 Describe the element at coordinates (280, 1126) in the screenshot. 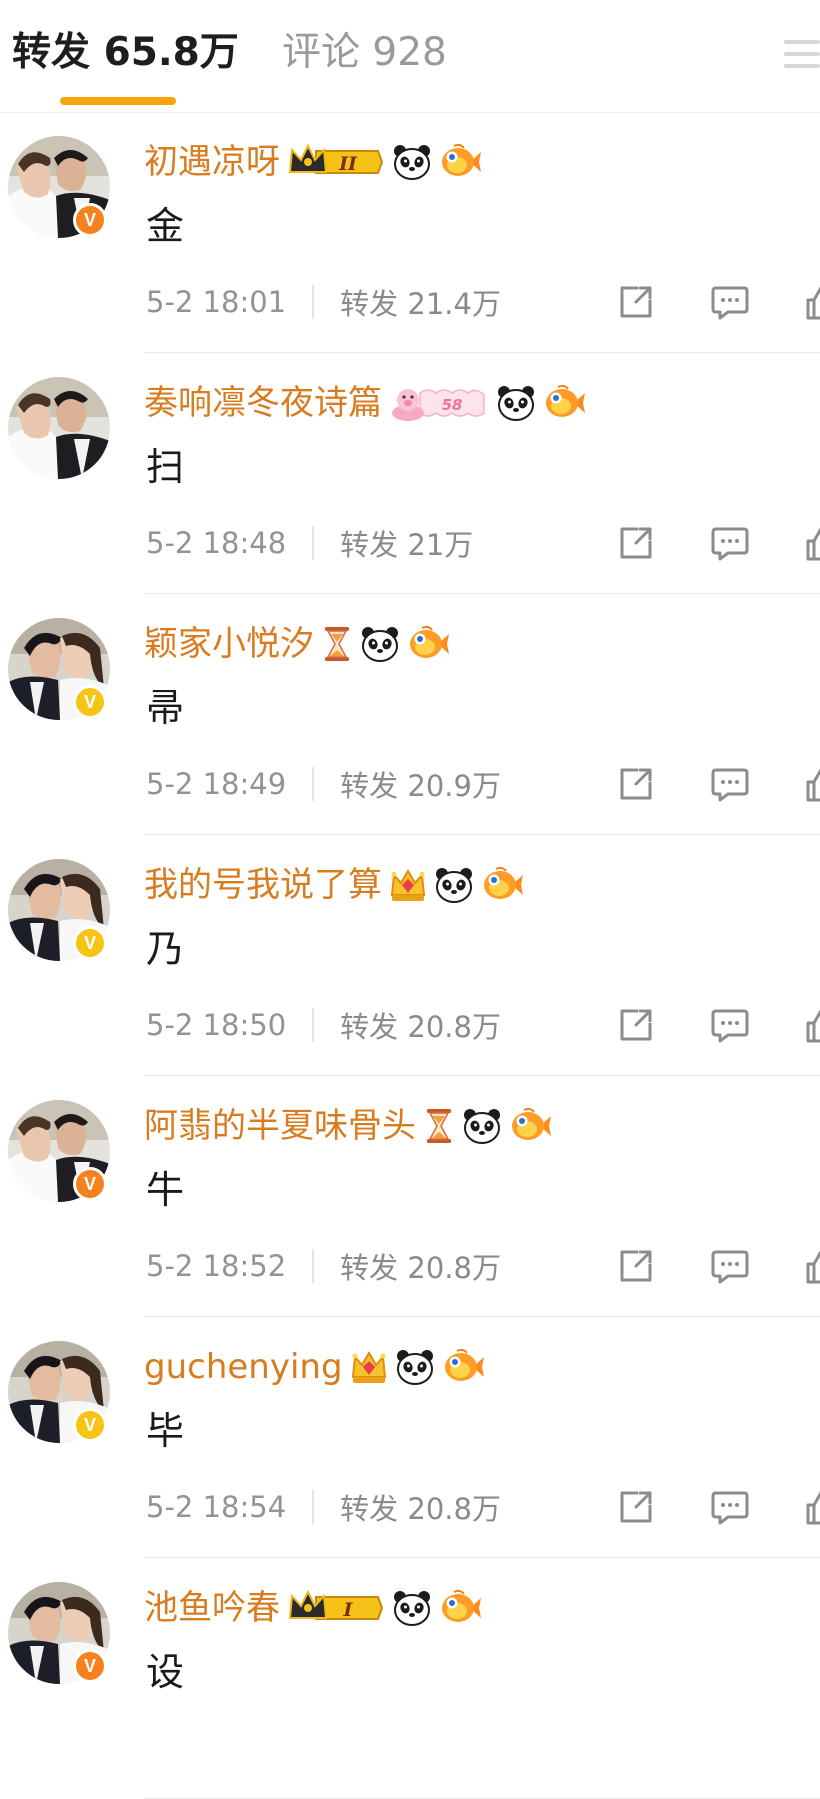

I see `username: 阿翡的半夏味骨头` at that location.